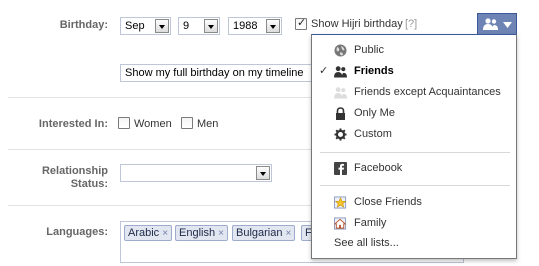 This screenshot has height=266, width=539. I want to click on audience-option-label: Facebook, so click(378, 168).